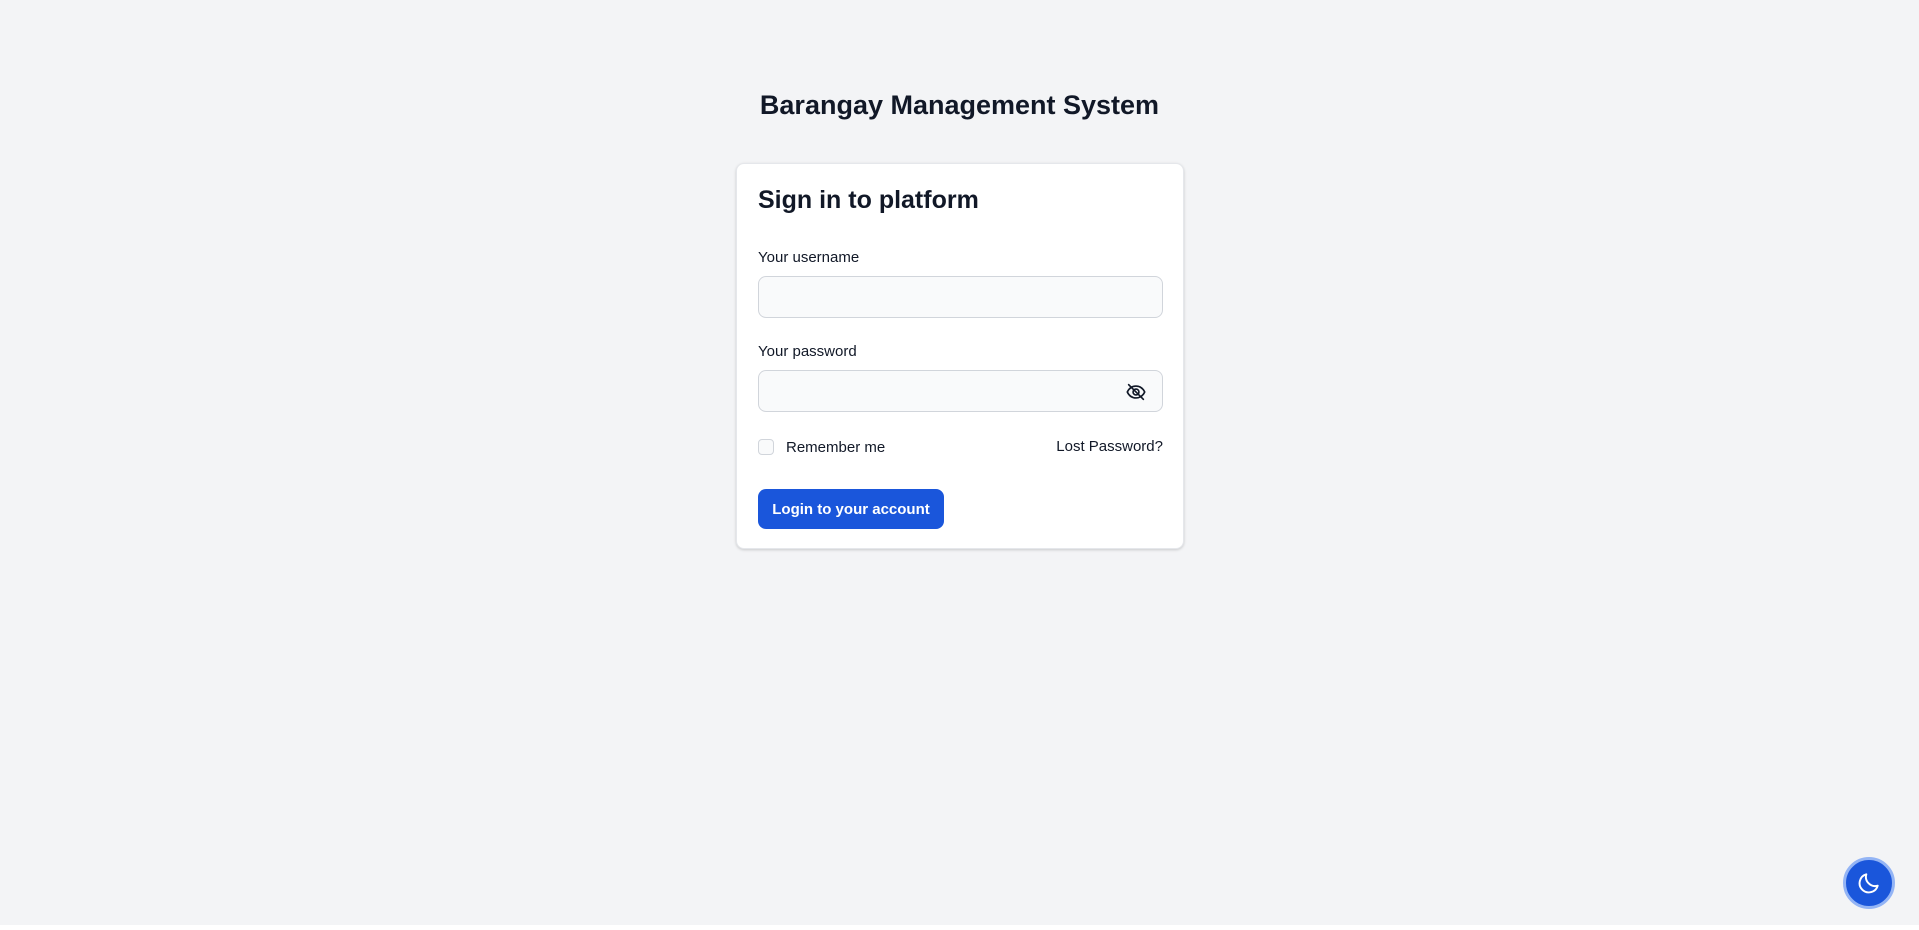 The width and height of the screenshot is (1919, 930). Describe the element at coordinates (960, 297) in the screenshot. I see `username-input` at that location.